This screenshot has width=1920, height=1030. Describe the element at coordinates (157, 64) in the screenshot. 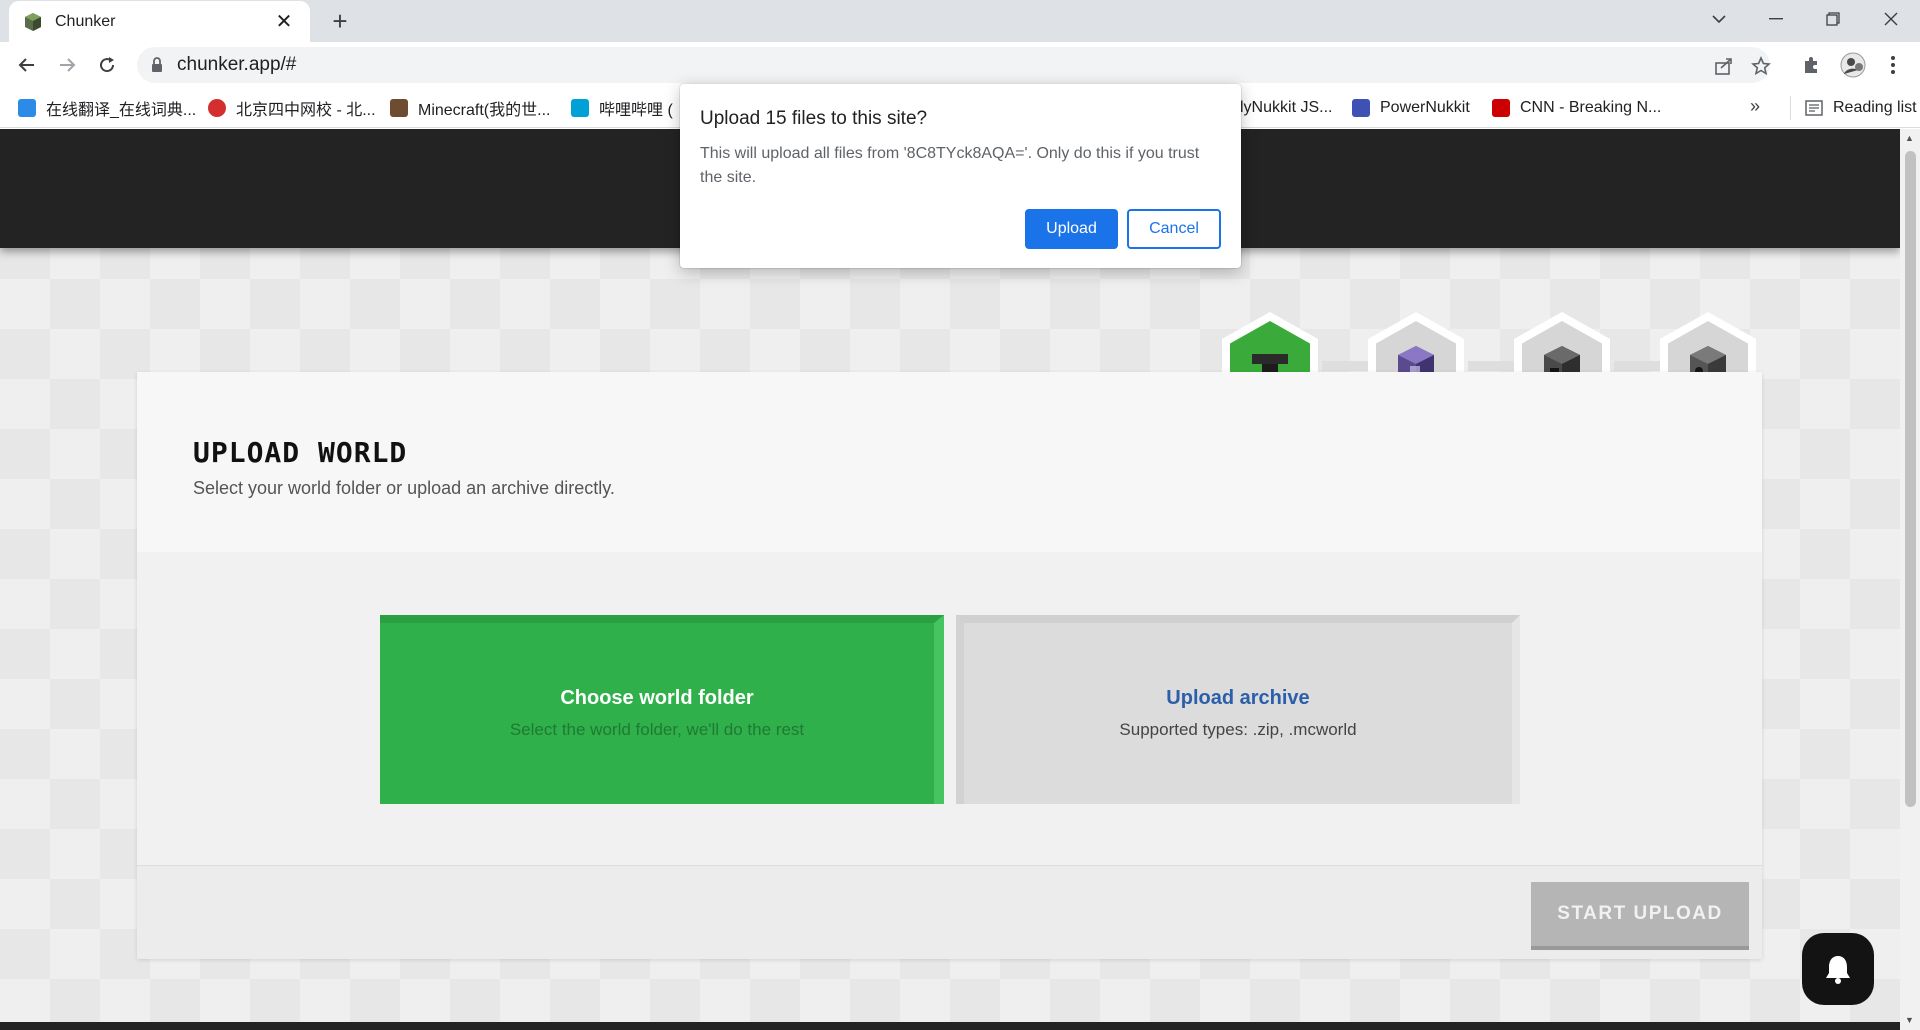

I see `lock-icon` at that location.